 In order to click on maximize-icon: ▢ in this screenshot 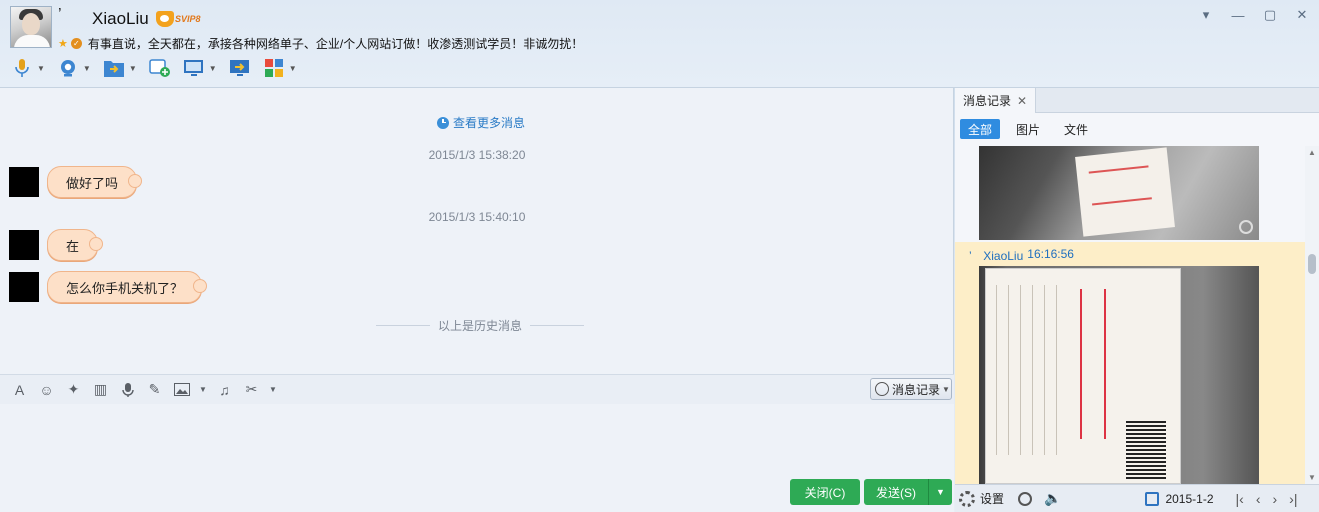, I will do `click(1270, 15)`.